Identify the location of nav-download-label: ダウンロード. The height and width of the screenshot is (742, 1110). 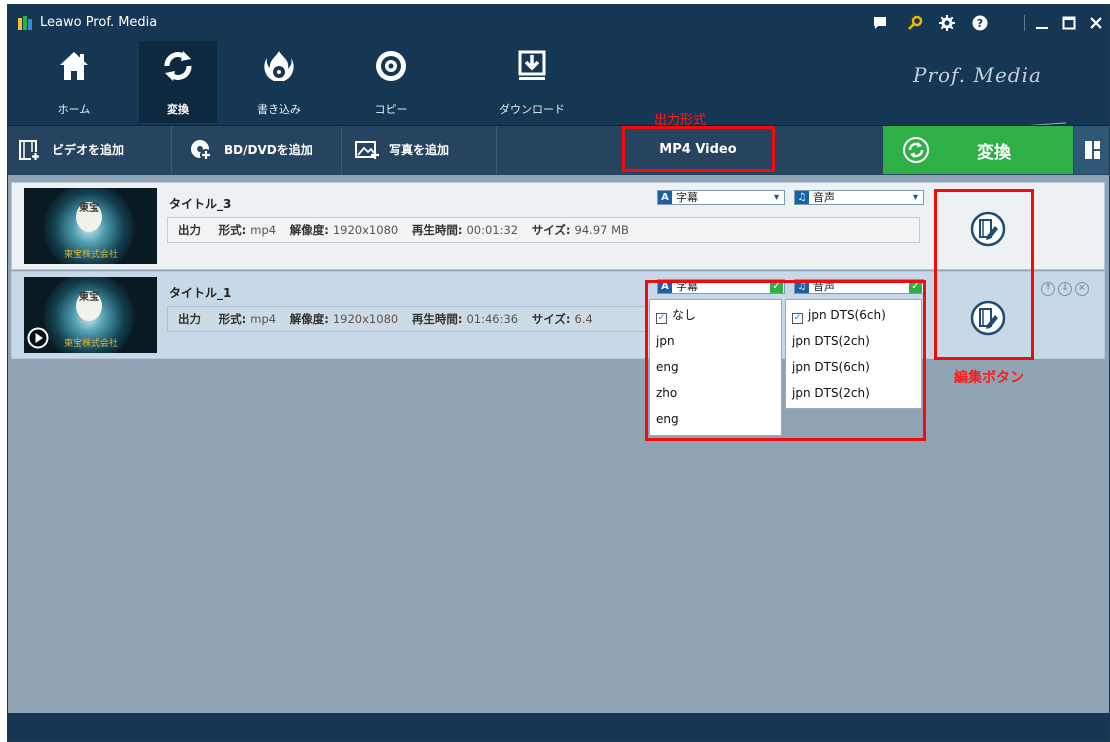
(532, 109).